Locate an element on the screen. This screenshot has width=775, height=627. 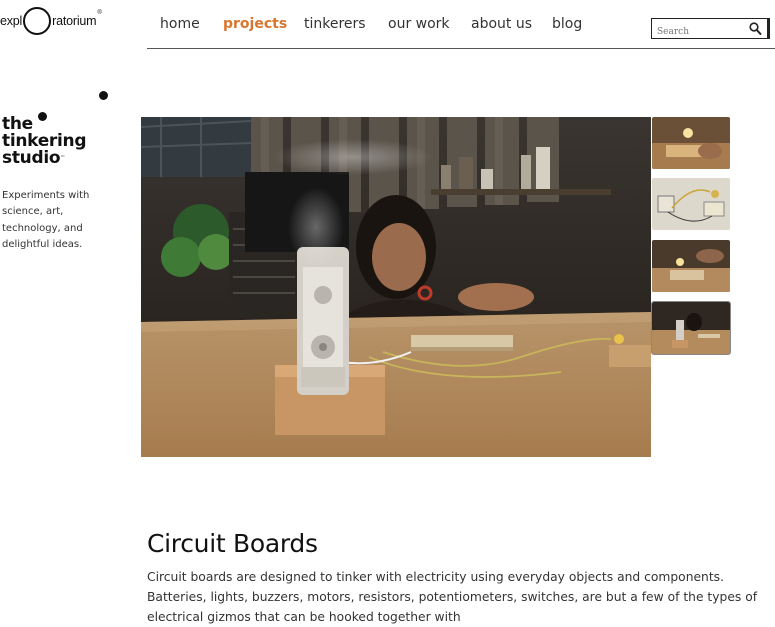
logo-text-left: expl is located at coordinates (11, 21).